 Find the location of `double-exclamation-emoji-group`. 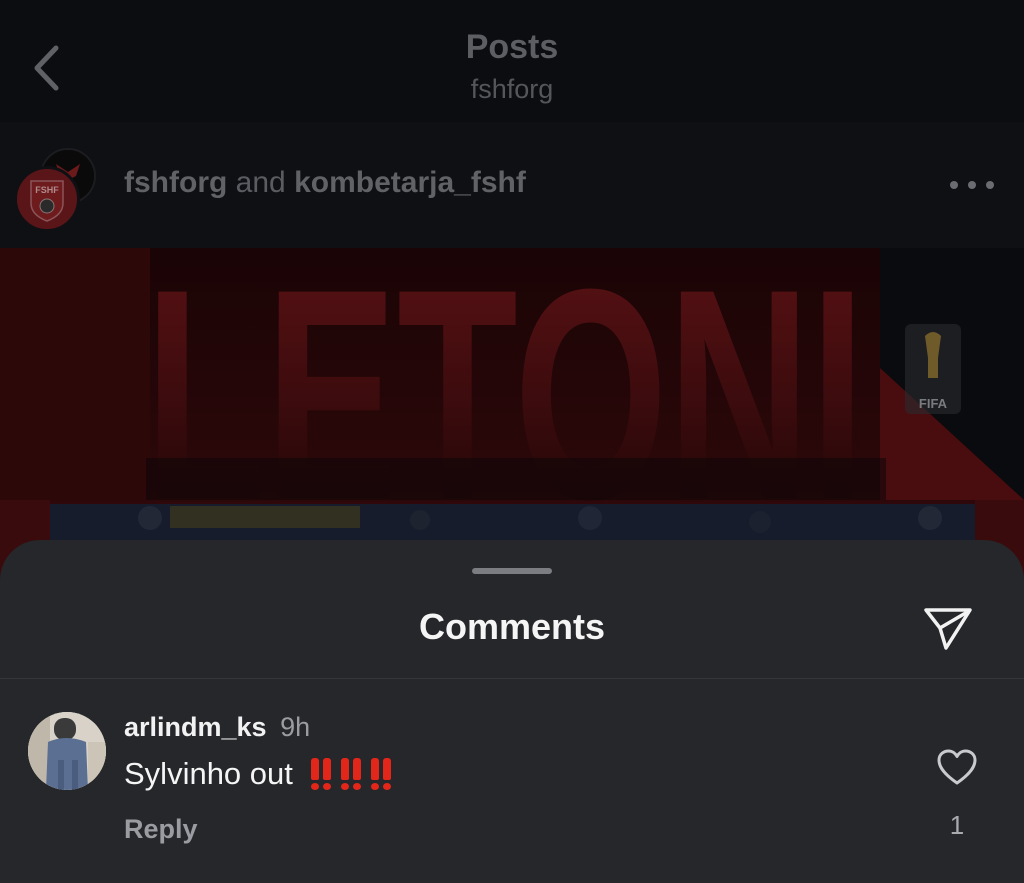

double-exclamation-emoji-group is located at coordinates (346, 774).